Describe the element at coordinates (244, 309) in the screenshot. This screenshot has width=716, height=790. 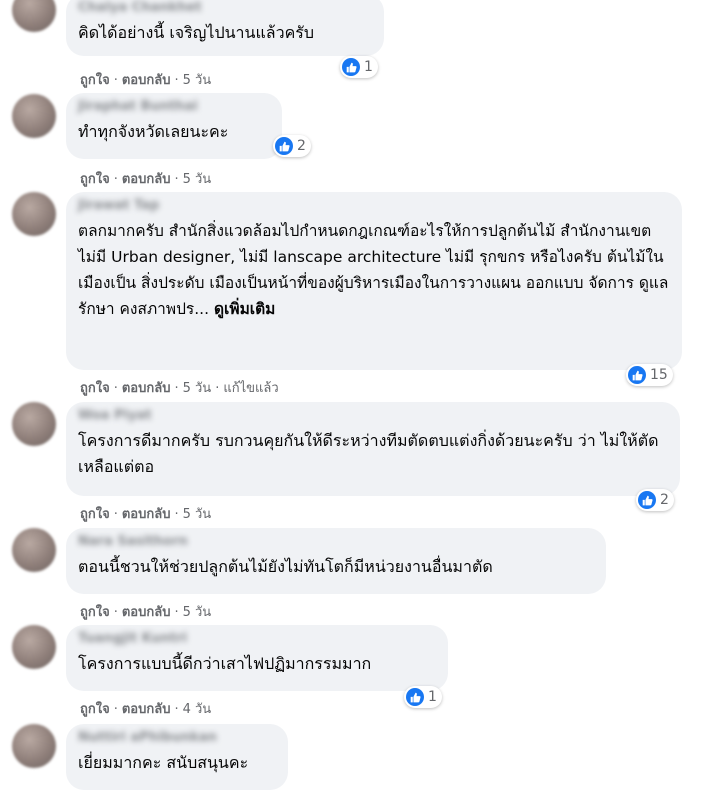
I see `see-more-link: ดูเพิ่มเติม` at that location.